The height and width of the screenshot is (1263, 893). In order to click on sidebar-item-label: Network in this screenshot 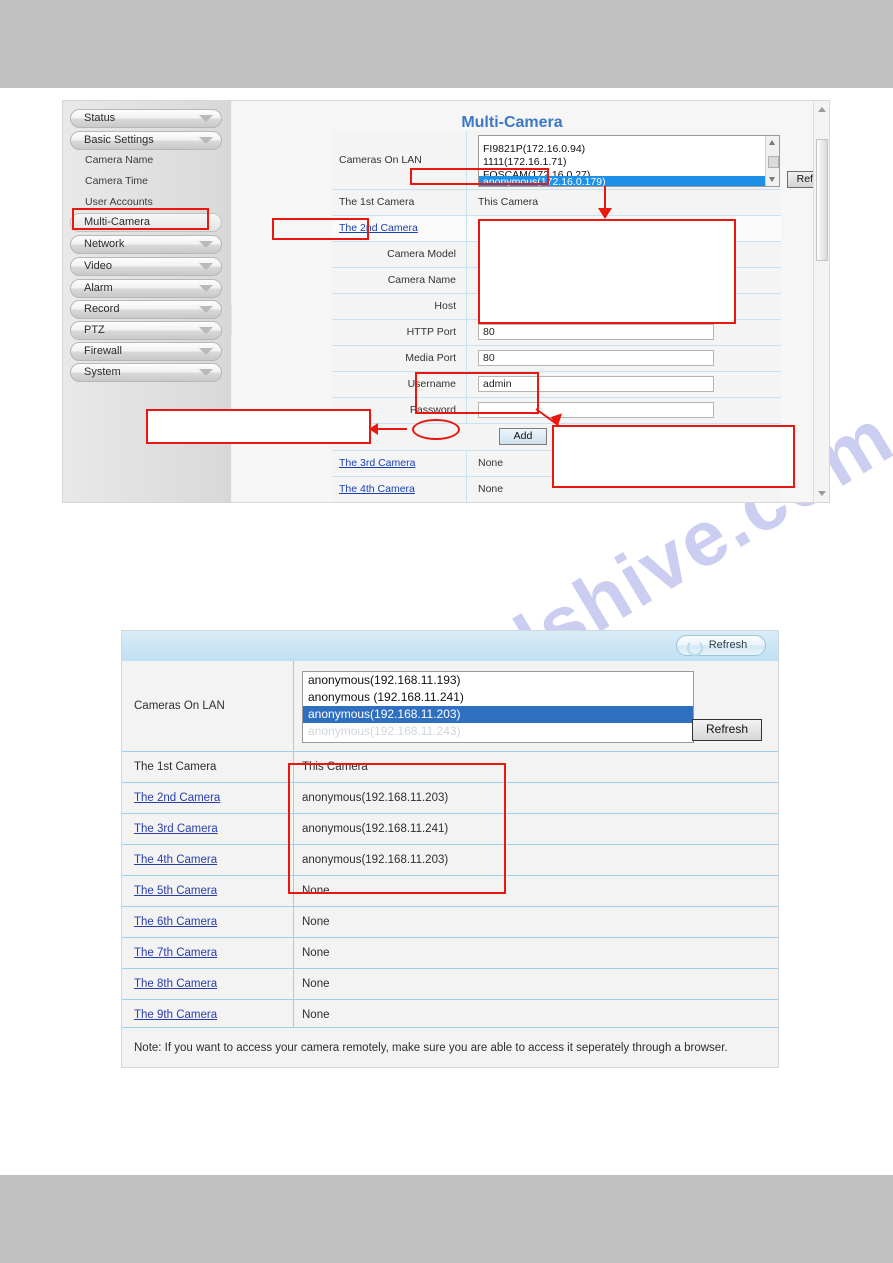, I will do `click(104, 244)`.